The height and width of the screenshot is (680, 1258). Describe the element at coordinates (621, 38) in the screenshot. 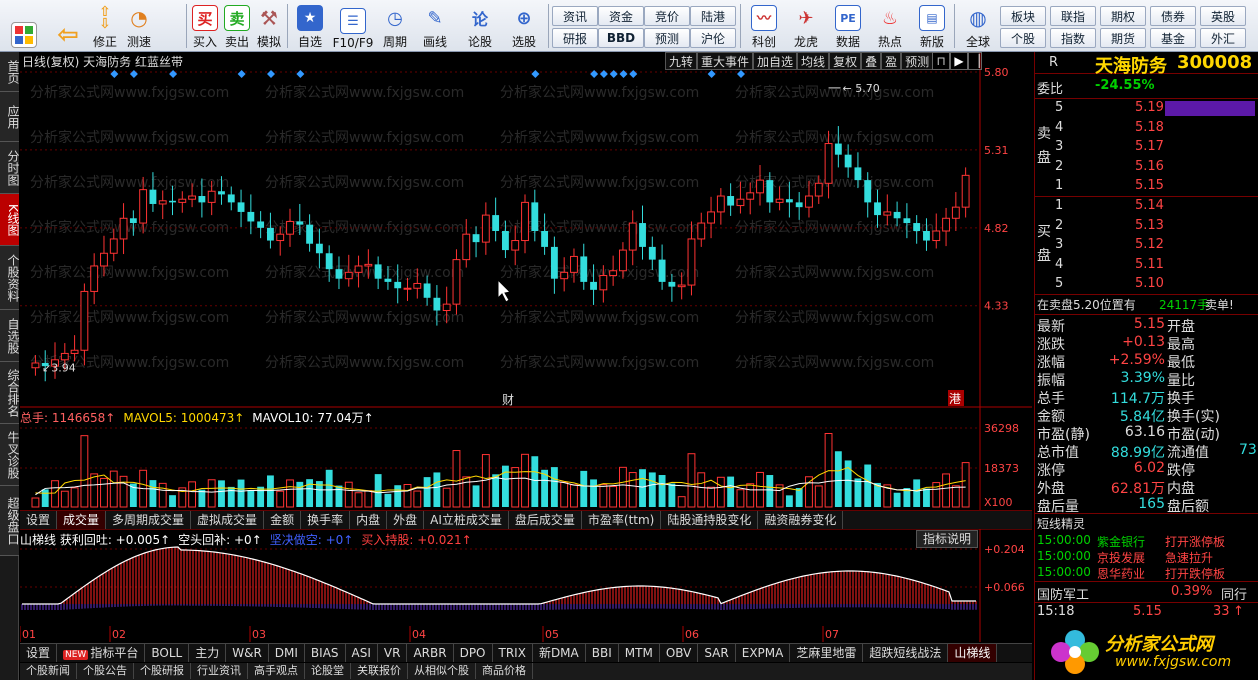

I see `mini-btn-bbd: BBD` at that location.